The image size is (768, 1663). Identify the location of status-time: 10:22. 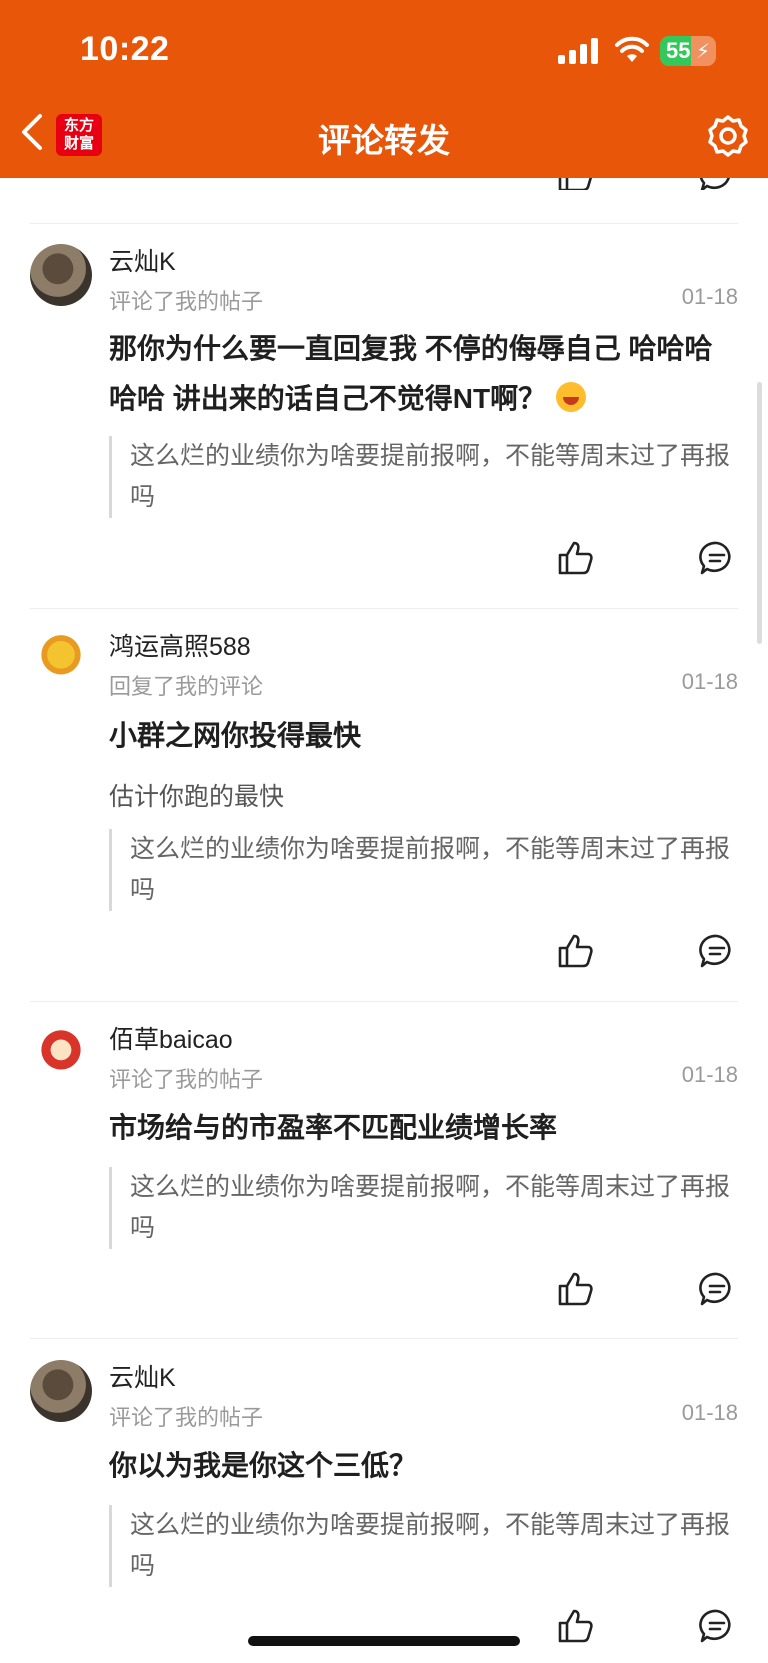
(125, 49).